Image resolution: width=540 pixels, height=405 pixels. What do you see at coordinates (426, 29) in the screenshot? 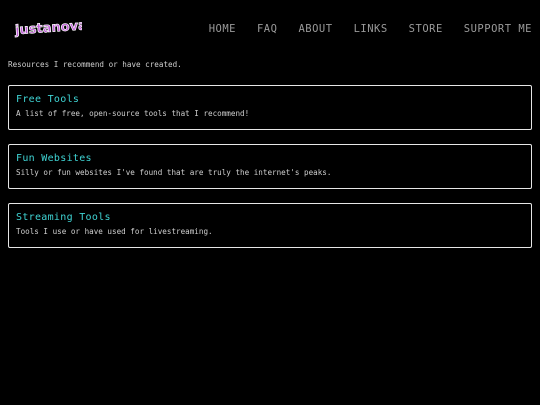
I see `nav-store: STORE` at bounding box center [426, 29].